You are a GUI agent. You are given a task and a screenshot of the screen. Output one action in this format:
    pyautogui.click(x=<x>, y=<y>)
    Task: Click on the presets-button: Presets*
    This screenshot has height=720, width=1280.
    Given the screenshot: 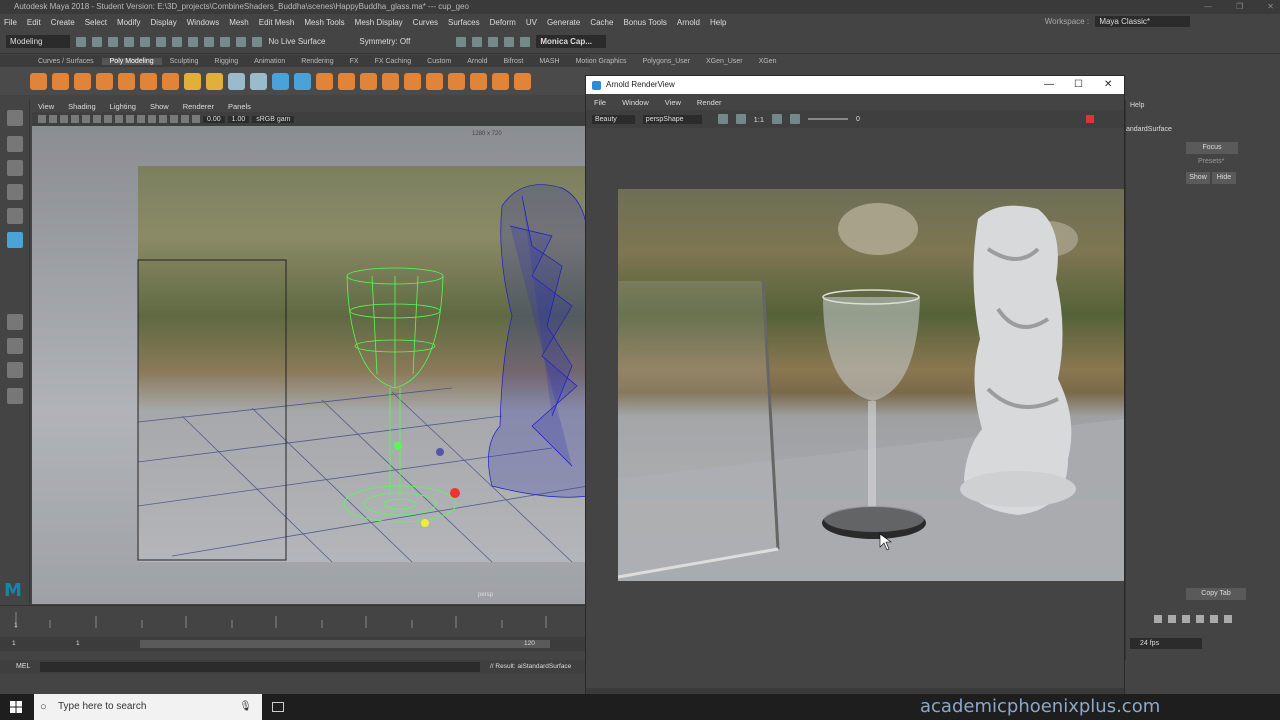 What is the action you would take?
    pyautogui.click(x=1211, y=161)
    